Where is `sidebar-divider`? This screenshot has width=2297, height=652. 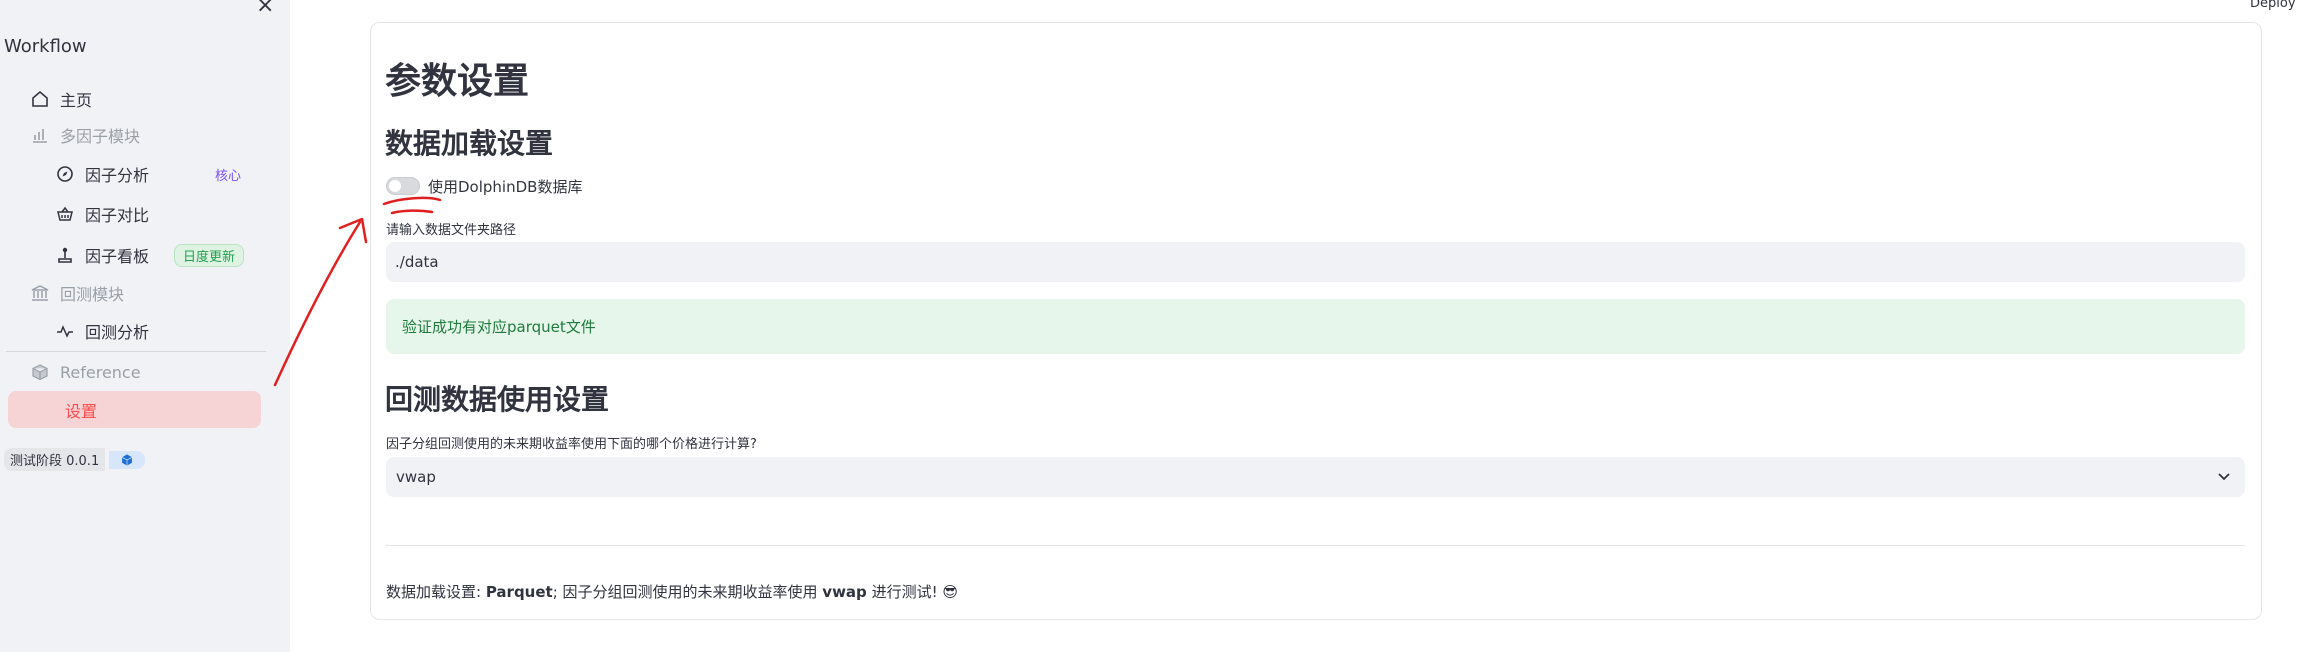 sidebar-divider is located at coordinates (136, 351).